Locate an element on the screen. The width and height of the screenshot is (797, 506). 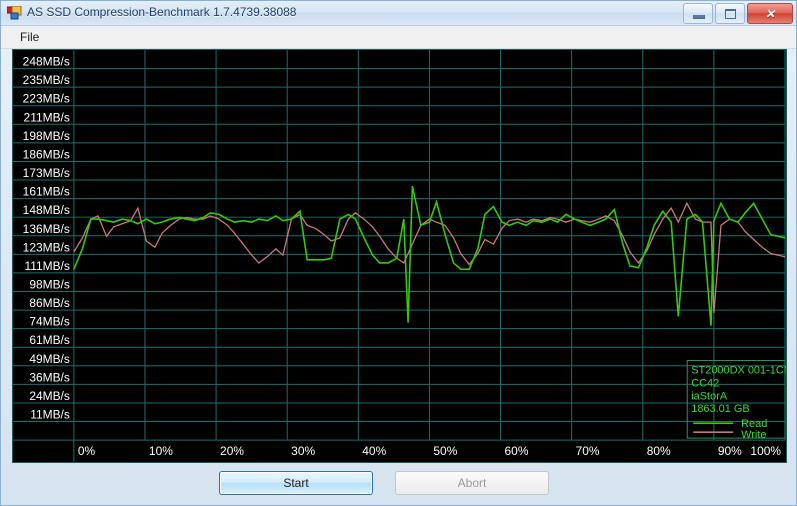
y-axis-tick-label: 11MB/s is located at coordinates (50, 415).